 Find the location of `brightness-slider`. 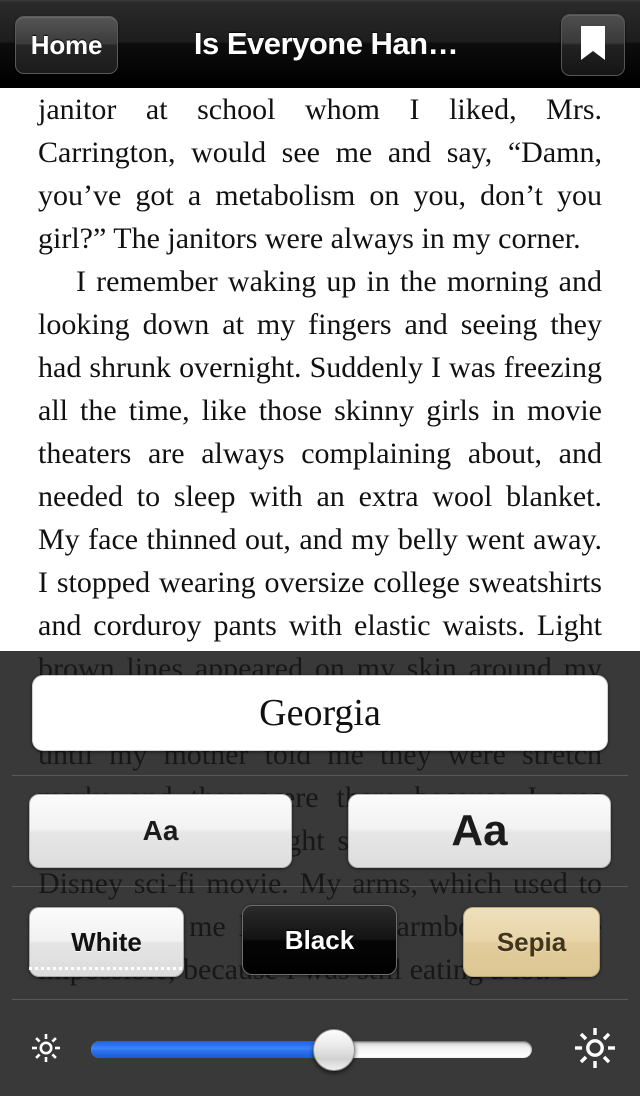

brightness-slider is located at coordinates (311, 1050).